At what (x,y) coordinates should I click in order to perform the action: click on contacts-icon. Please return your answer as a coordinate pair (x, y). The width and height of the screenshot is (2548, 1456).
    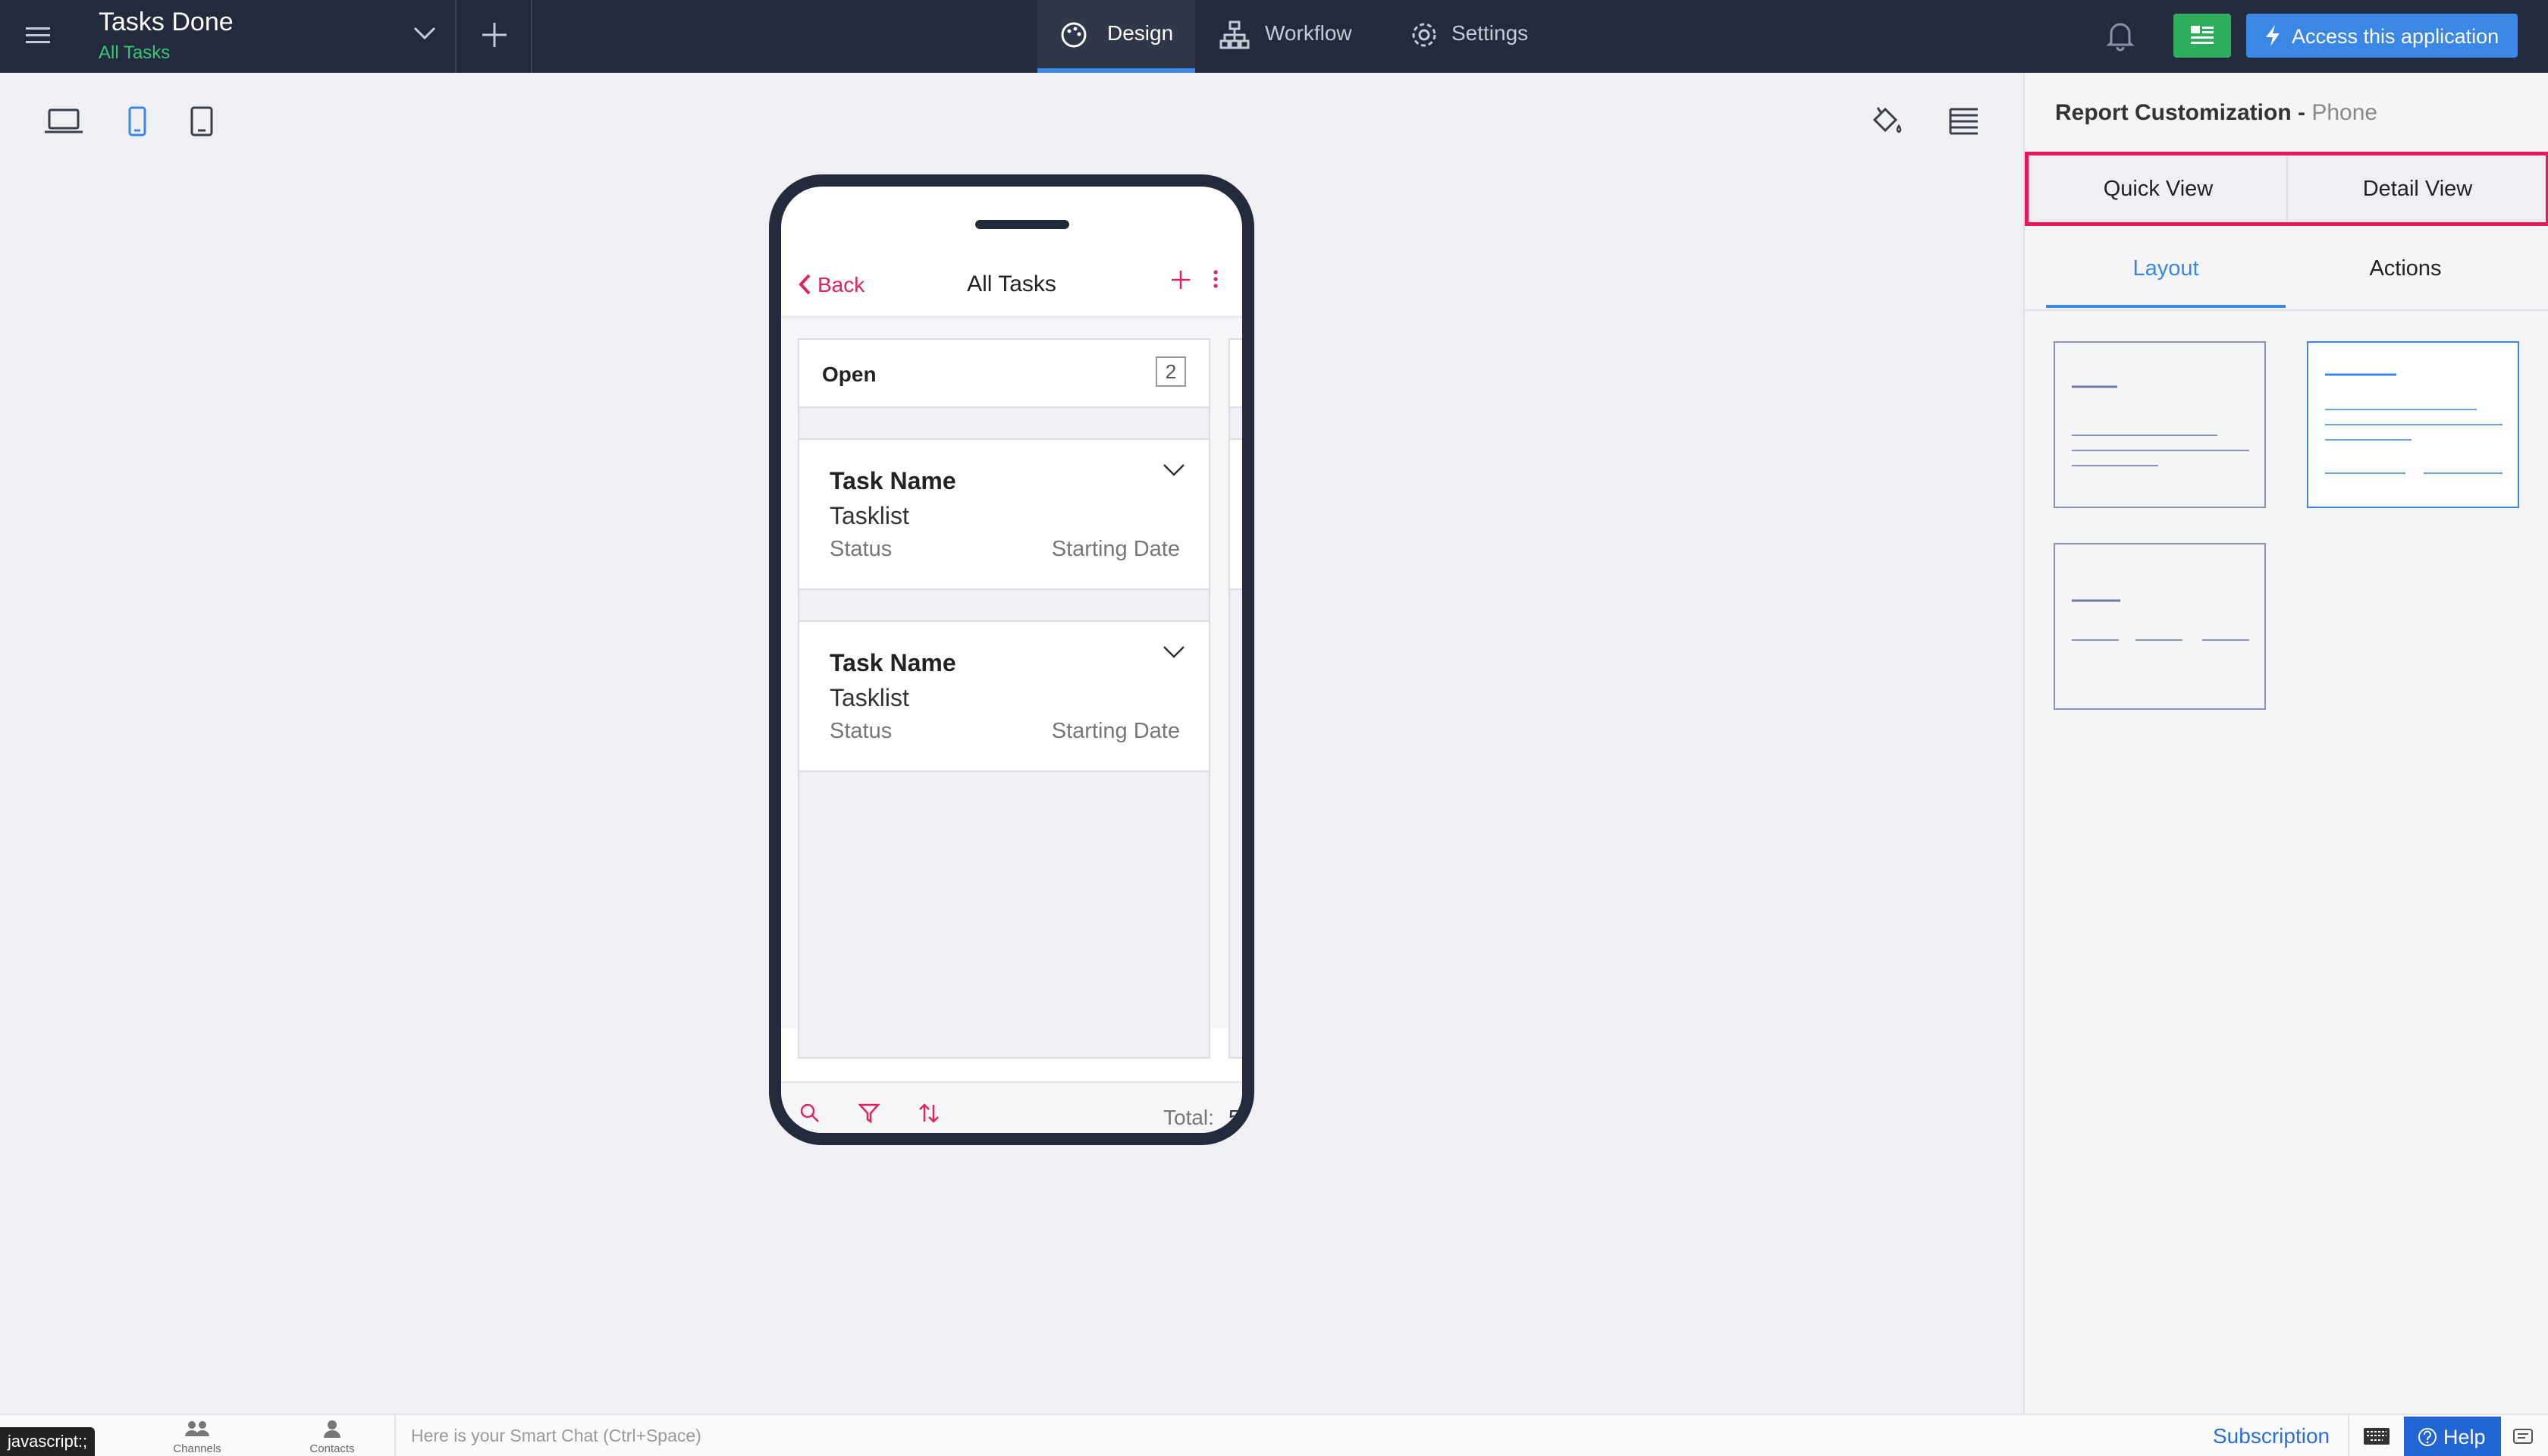
    Looking at the image, I should click on (332, 1429).